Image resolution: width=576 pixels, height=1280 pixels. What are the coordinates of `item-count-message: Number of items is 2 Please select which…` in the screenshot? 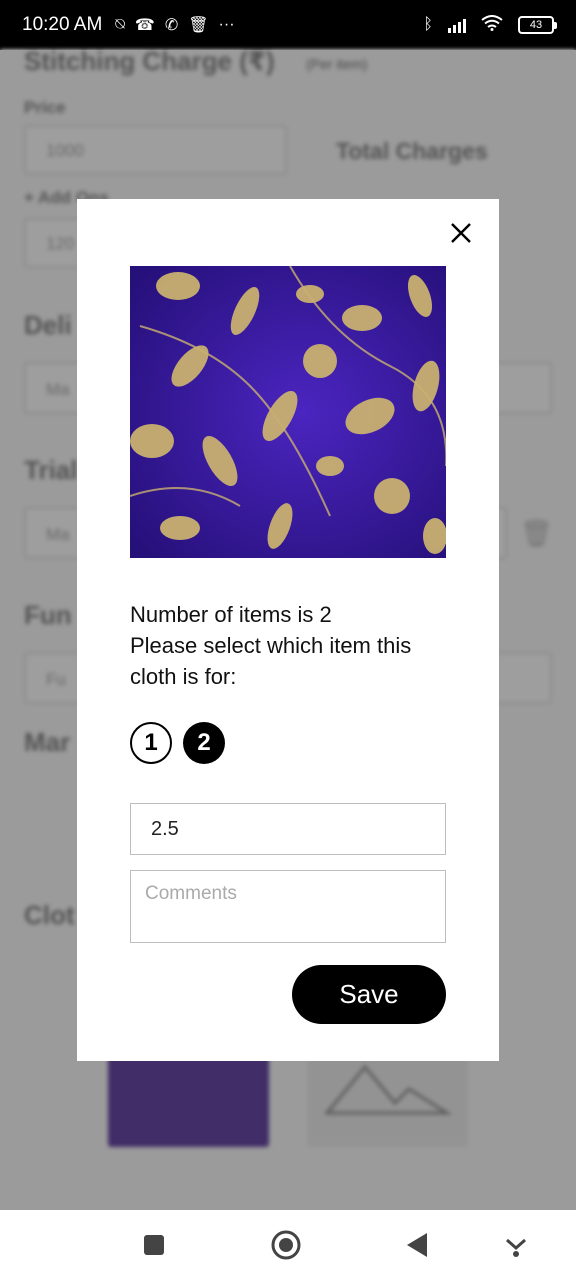 It's located at (290, 645).